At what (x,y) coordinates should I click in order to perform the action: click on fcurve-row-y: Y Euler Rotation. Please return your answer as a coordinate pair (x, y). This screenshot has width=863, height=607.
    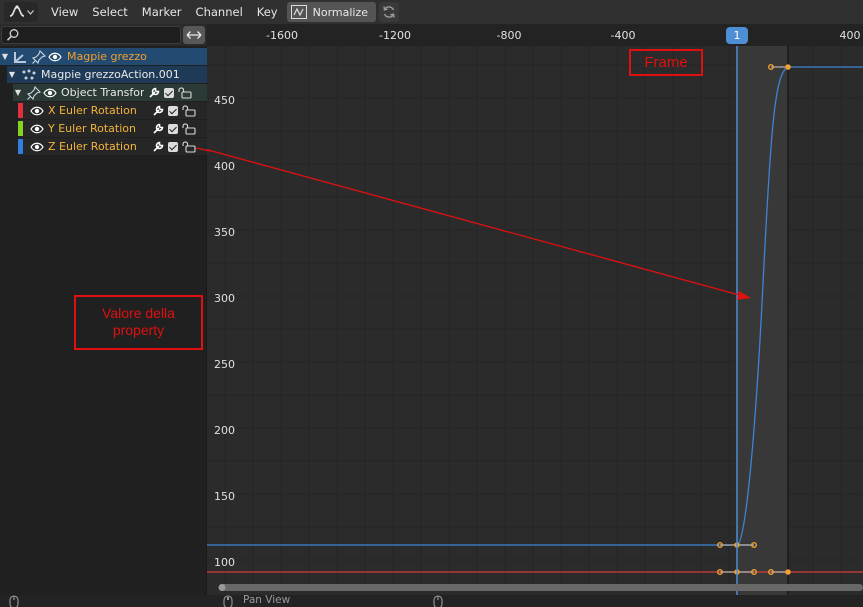
    Looking at the image, I should click on (112, 128).